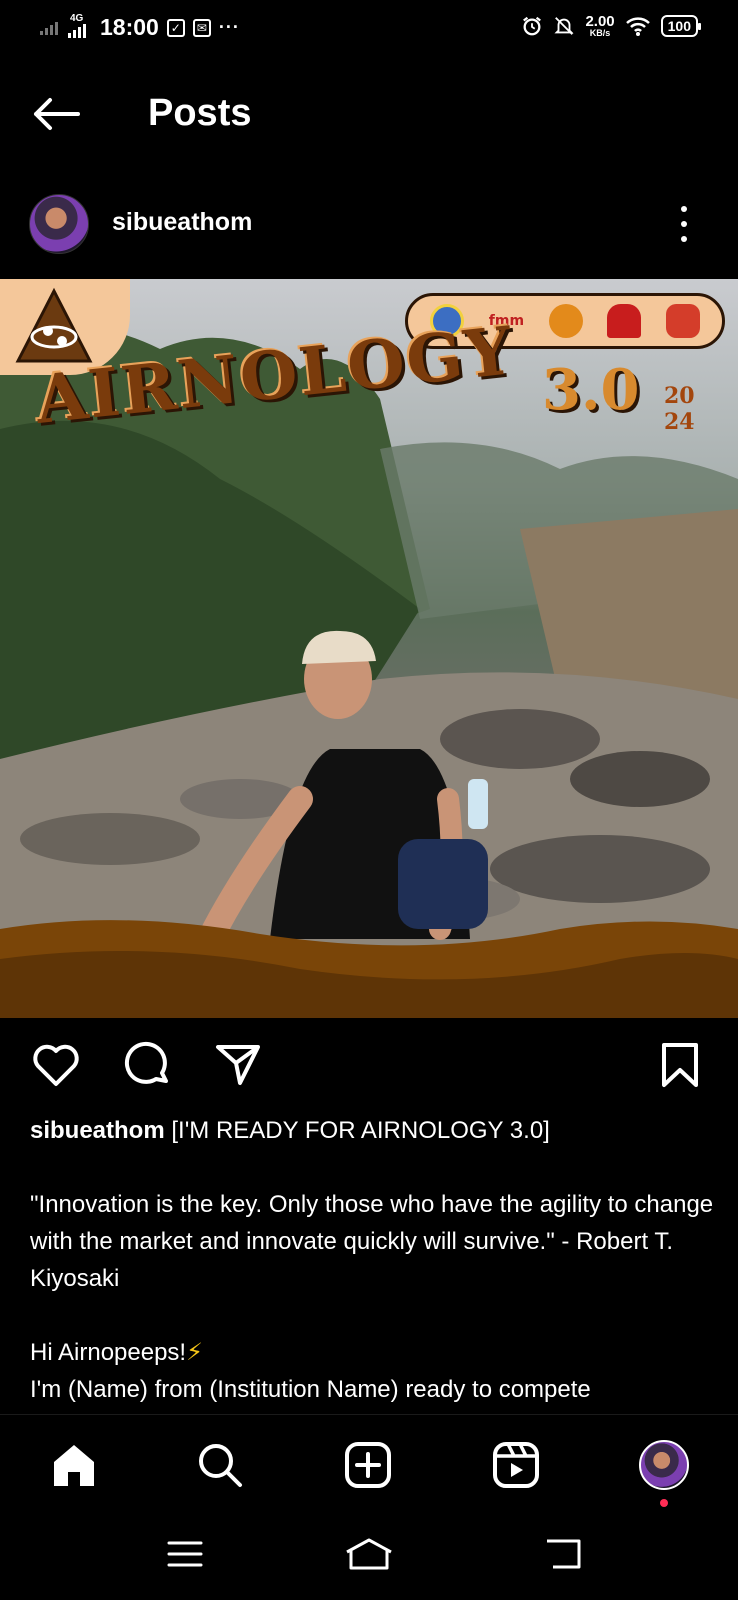  What do you see at coordinates (129, 27) in the screenshot?
I see `status-time: 18:00` at bounding box center [129, 27].